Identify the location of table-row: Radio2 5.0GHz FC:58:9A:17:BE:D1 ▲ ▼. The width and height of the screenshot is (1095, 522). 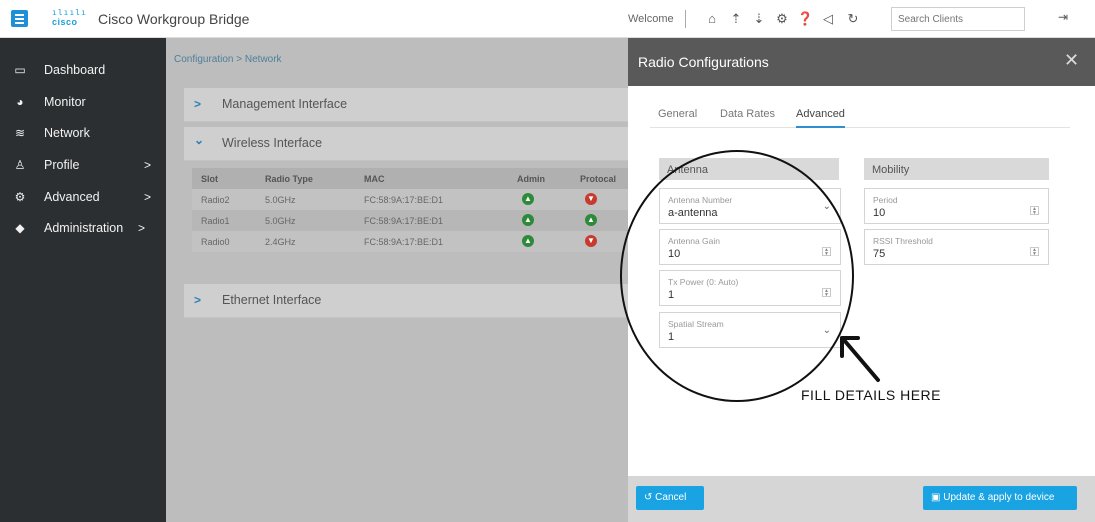
(410, 199).